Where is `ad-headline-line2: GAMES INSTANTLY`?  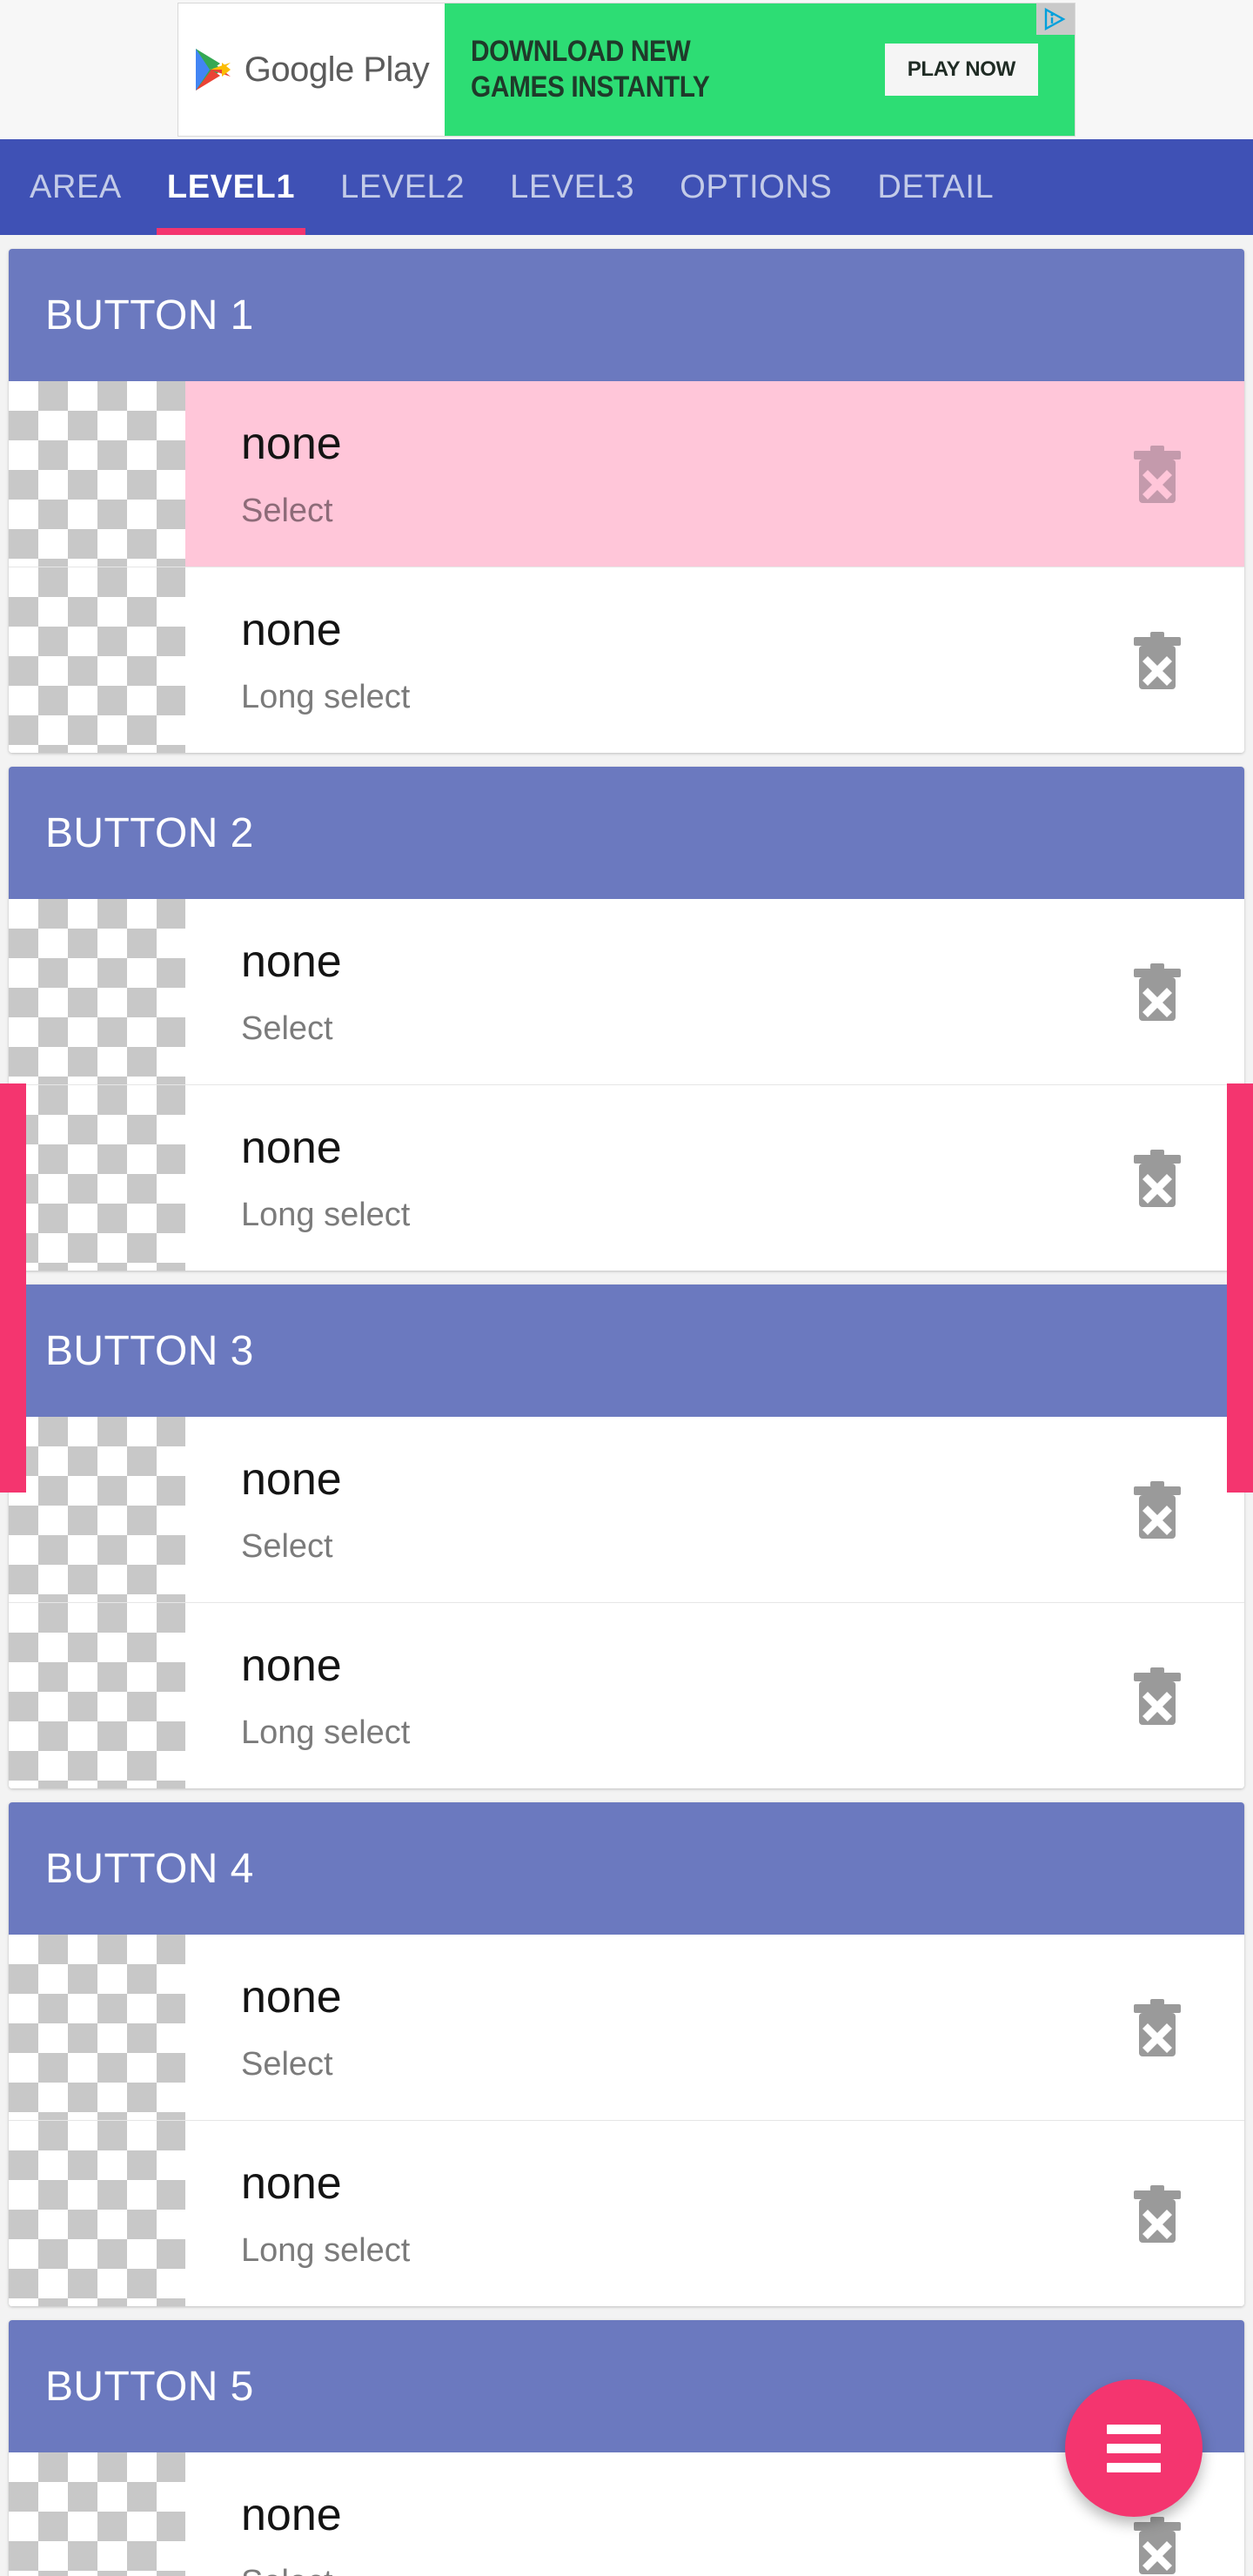
ad-headline-line2: GAMES INSTANTLY is located at coordinates (590, 87).